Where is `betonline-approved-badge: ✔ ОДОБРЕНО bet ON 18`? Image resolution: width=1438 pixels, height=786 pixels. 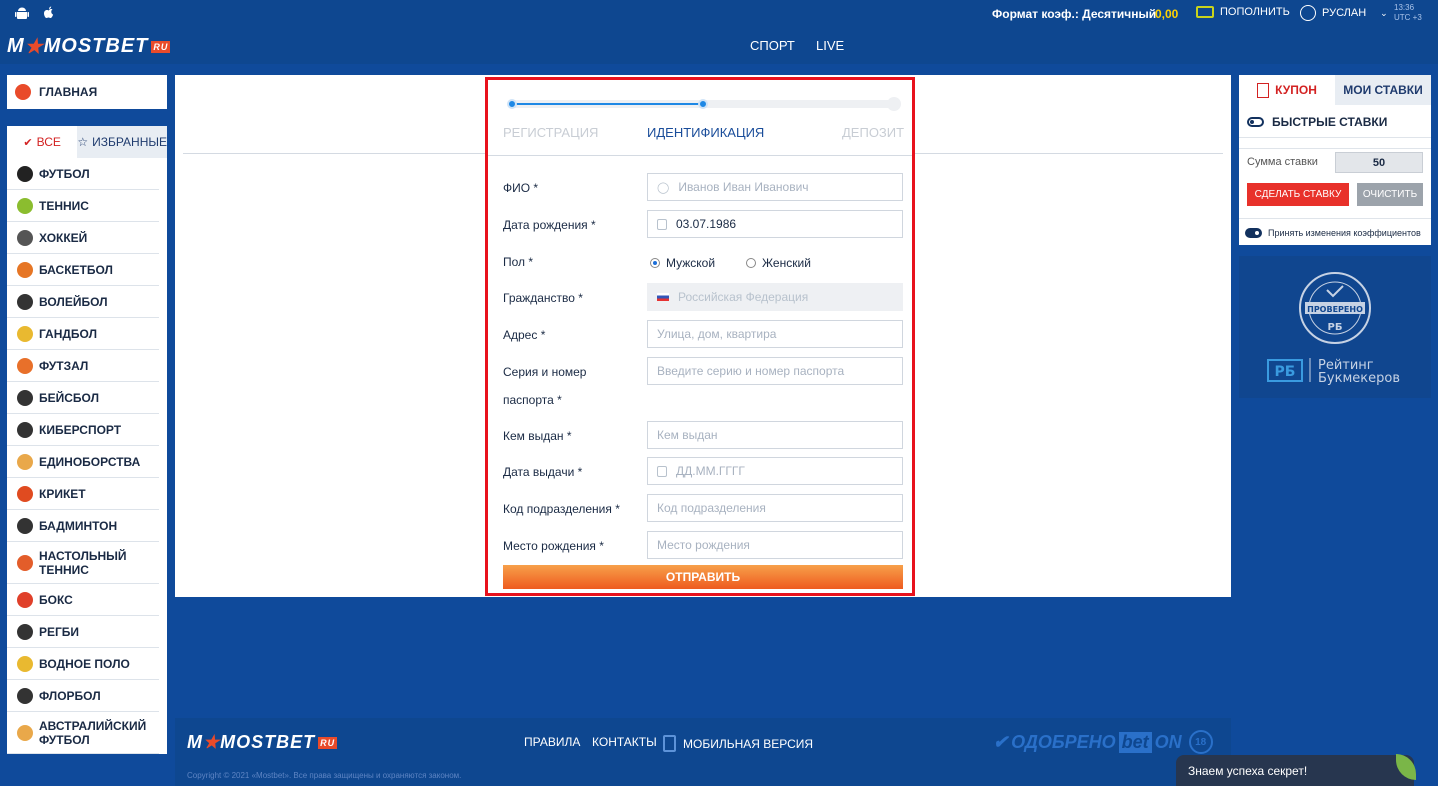
betonline-approved-badge: ✔ ОДОБРЕНО bet ON 18 is located at coordinates (1103, 742).